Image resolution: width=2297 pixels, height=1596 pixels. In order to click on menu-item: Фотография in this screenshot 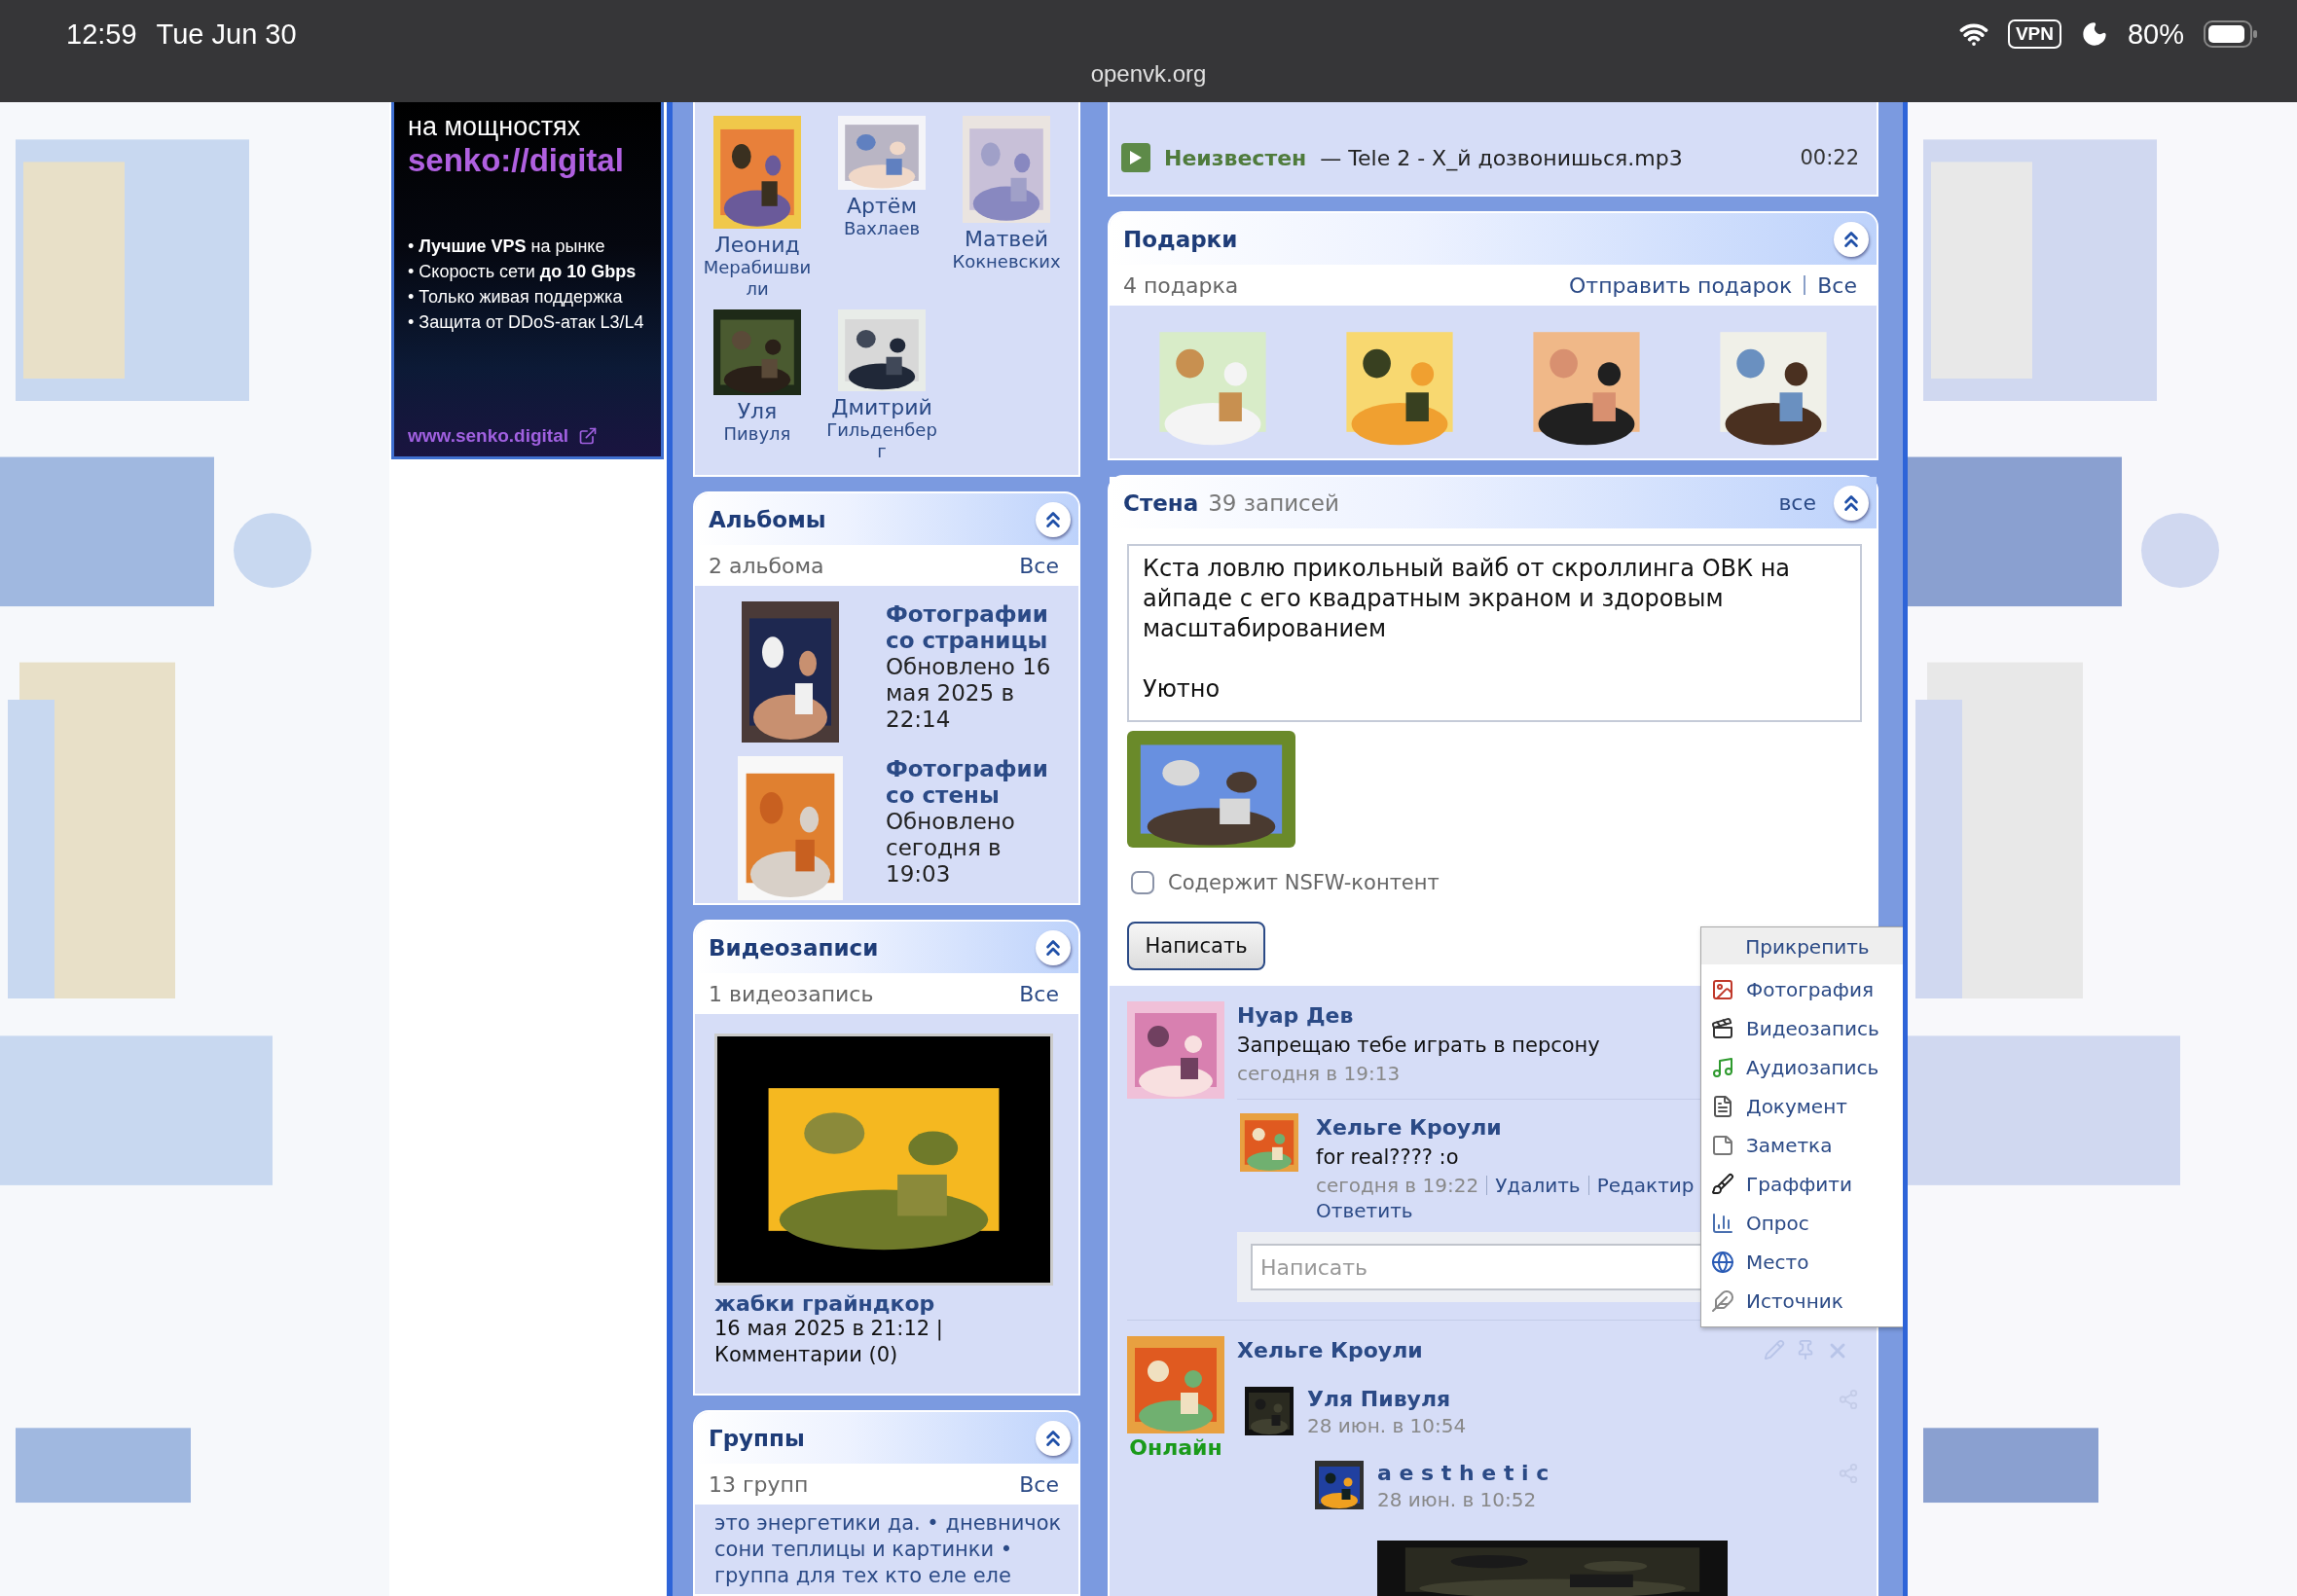, I will do `click(1802, 989)`.